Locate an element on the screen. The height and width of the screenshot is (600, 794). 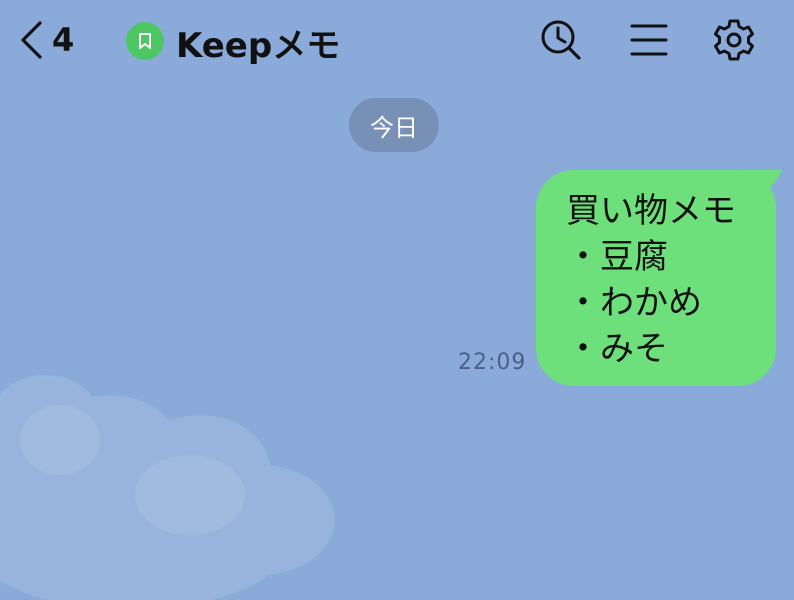
message-bubble: 買い物メモ ・豆腐 ・わかめ ・みそ is located at coordinates (656, 278).